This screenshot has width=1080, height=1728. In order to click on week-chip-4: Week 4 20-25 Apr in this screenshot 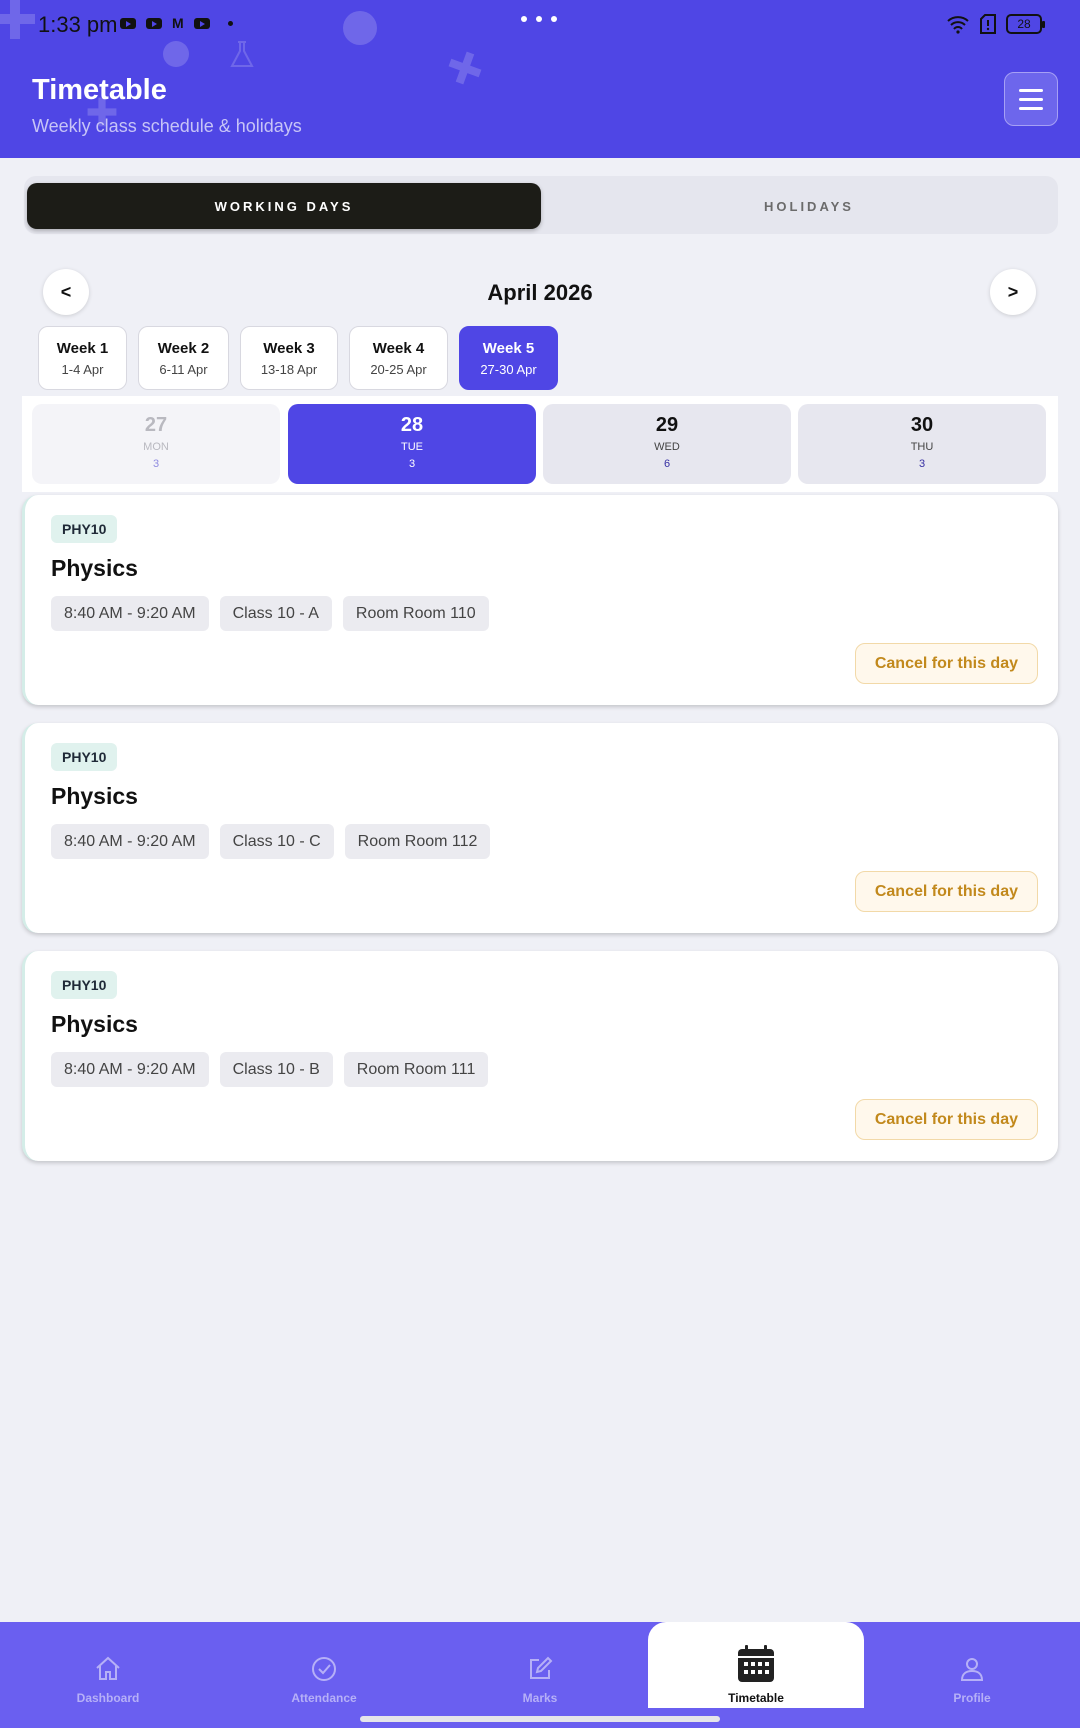, I will do `click(398, 358)`.